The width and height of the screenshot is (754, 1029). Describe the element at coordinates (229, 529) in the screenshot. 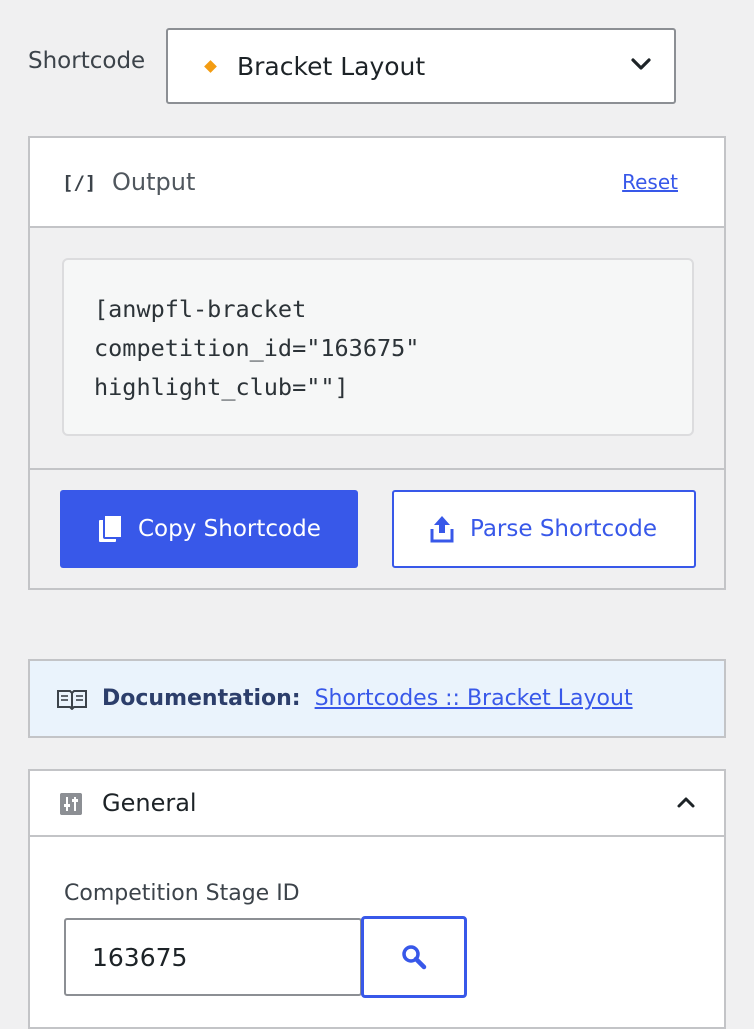

I see `copy-shortcode-label: Copy Shortcode` at that location.